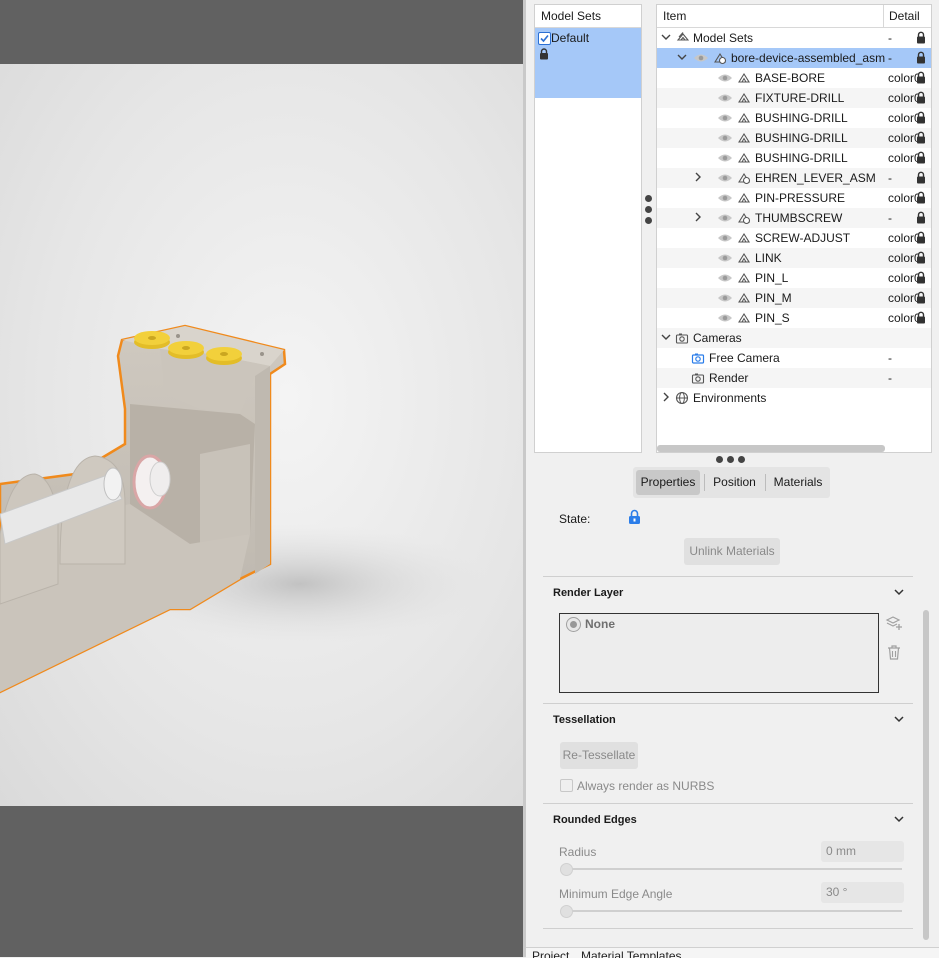 The height and width of the screenshot is (958, 939). Describe the element at coordinates (588, 63) in the screenshot. I see `model-set-default: Default` at that location.